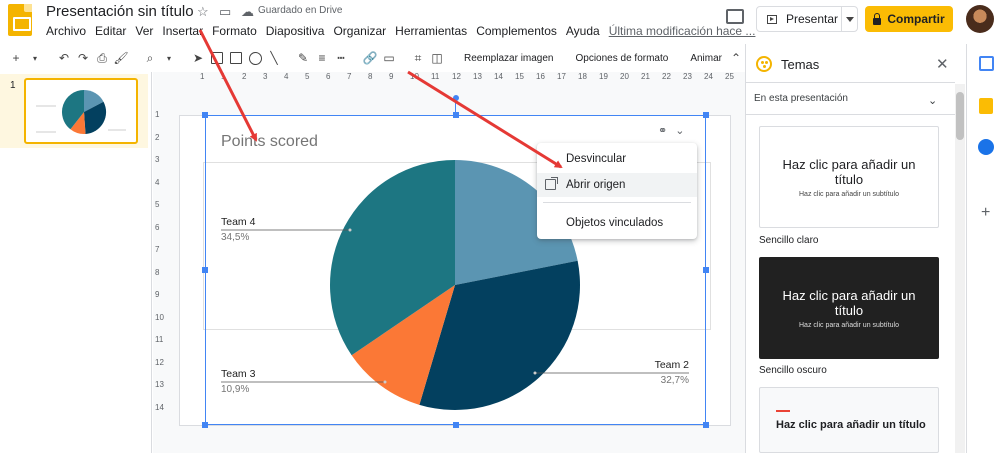 This screenshot has height=453, width=1000. What do you see at coordinates (169, 58) in the screenshot?
I see `zoom-caret-icon: ▾` at bounding box center [169, 58].